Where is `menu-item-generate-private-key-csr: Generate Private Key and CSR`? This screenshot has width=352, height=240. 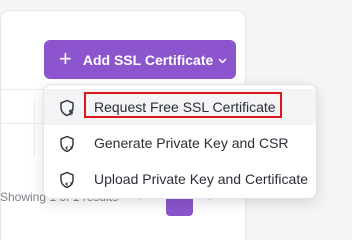 menu-item-generate-private-key-csr: Generate Private Key and CSR is located at coordinates (180, 143).